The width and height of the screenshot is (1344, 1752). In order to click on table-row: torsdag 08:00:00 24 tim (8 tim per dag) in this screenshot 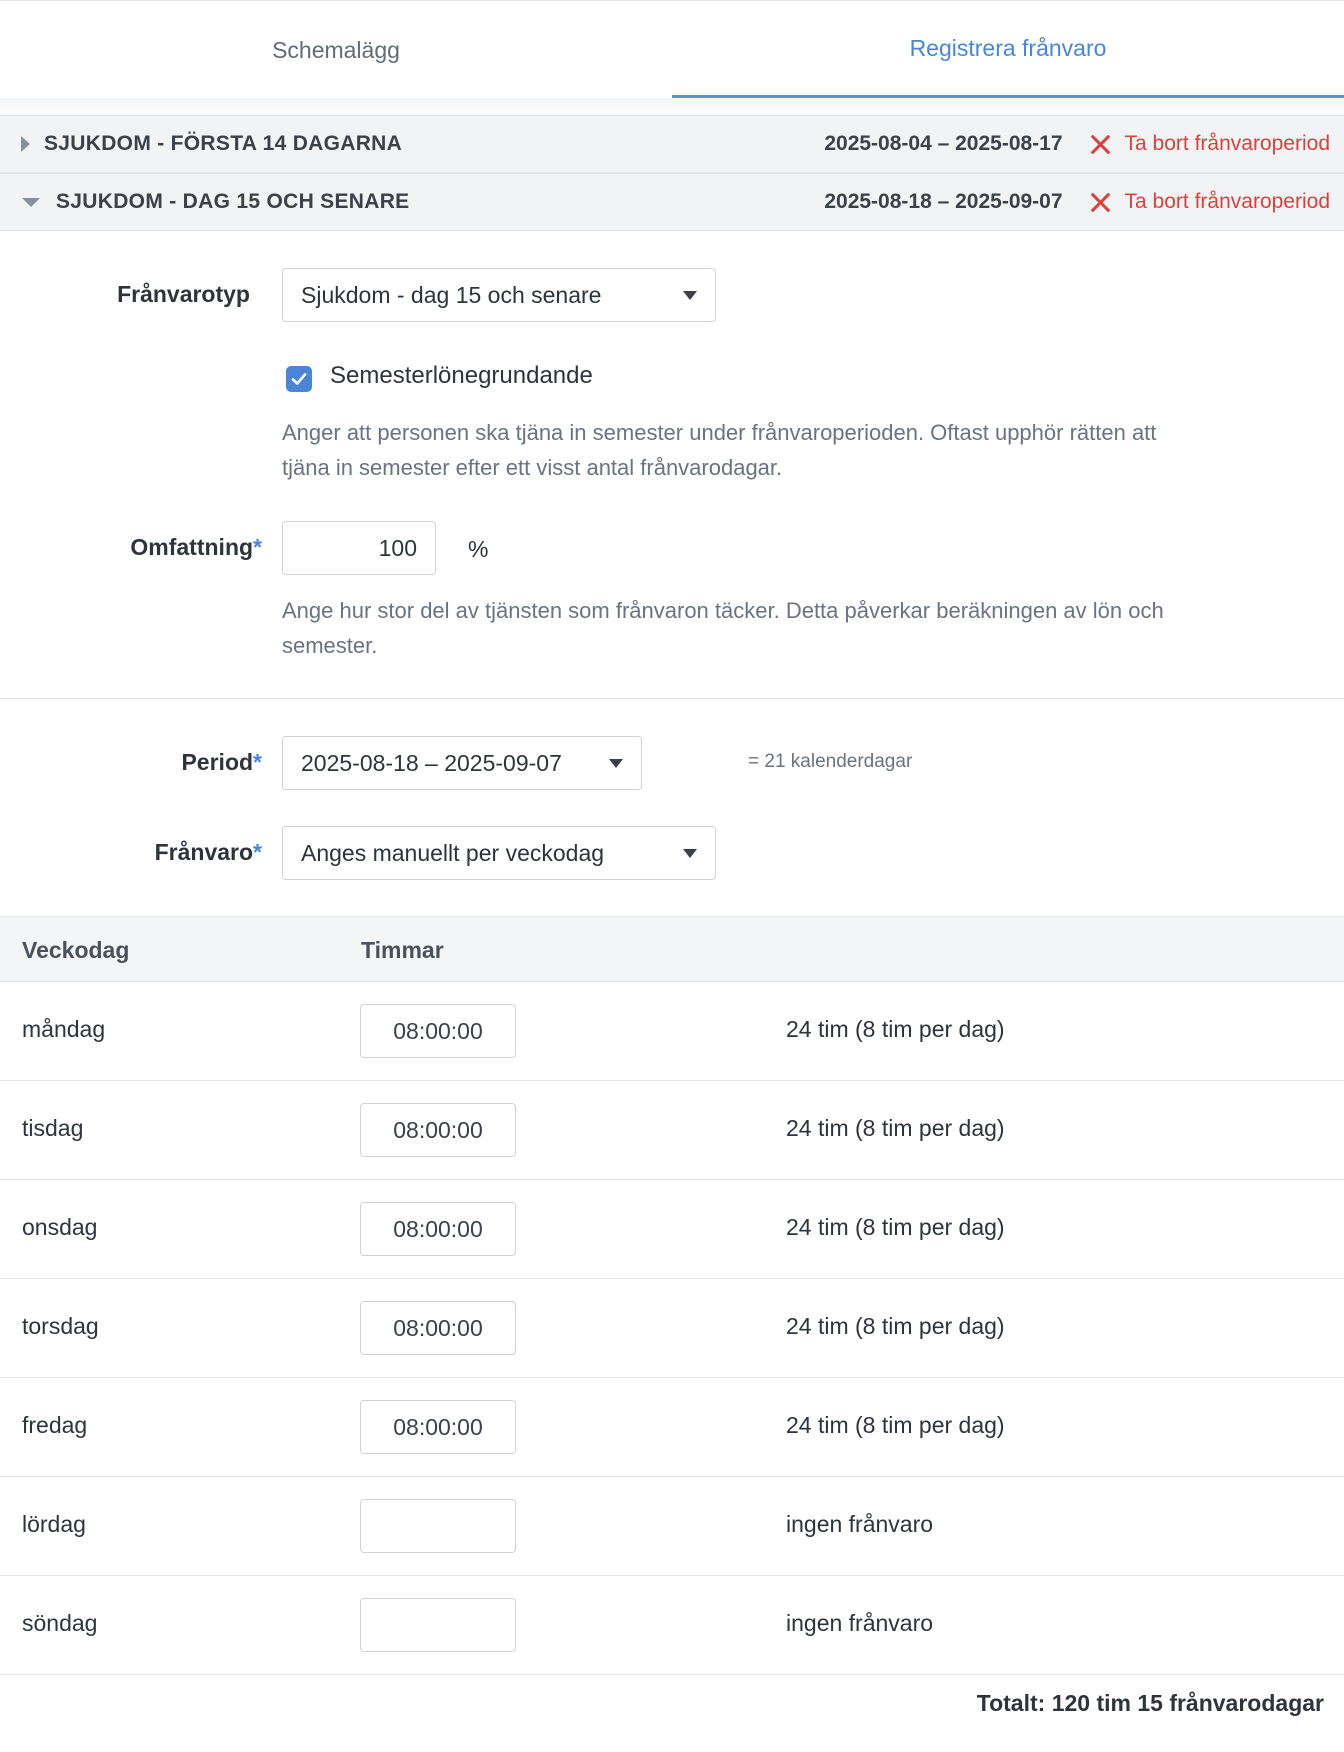, I will do `click(672, 1328)`.